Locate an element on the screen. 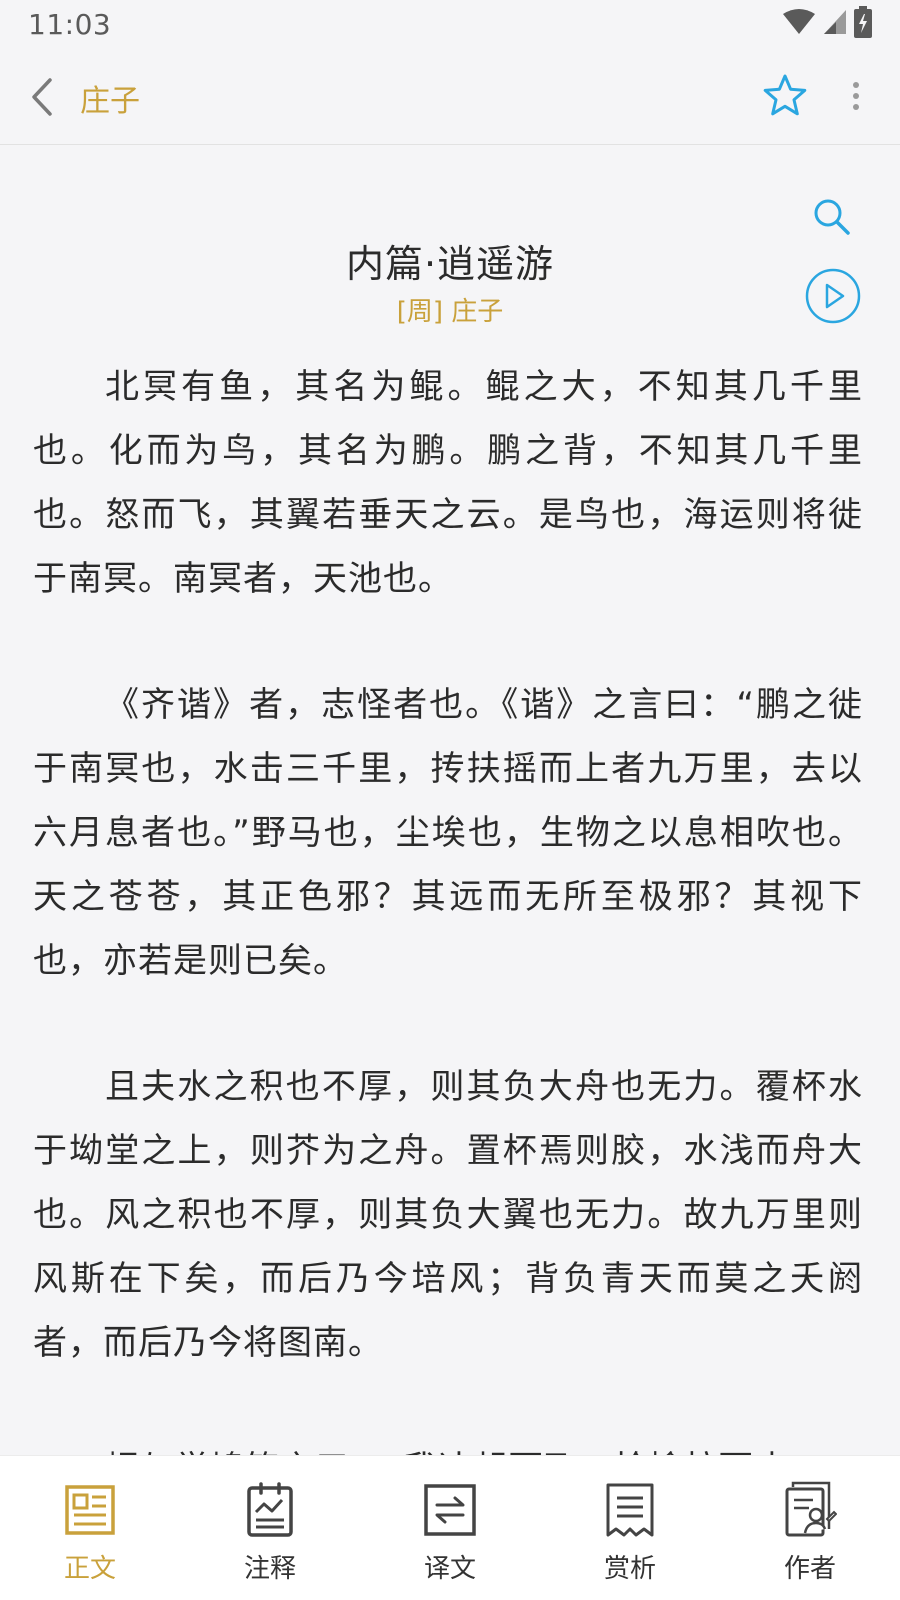 Image resolution: width=900 pixels, height=1600 pixels. status-bar: 11:03 is located at coordinates (450, 25).